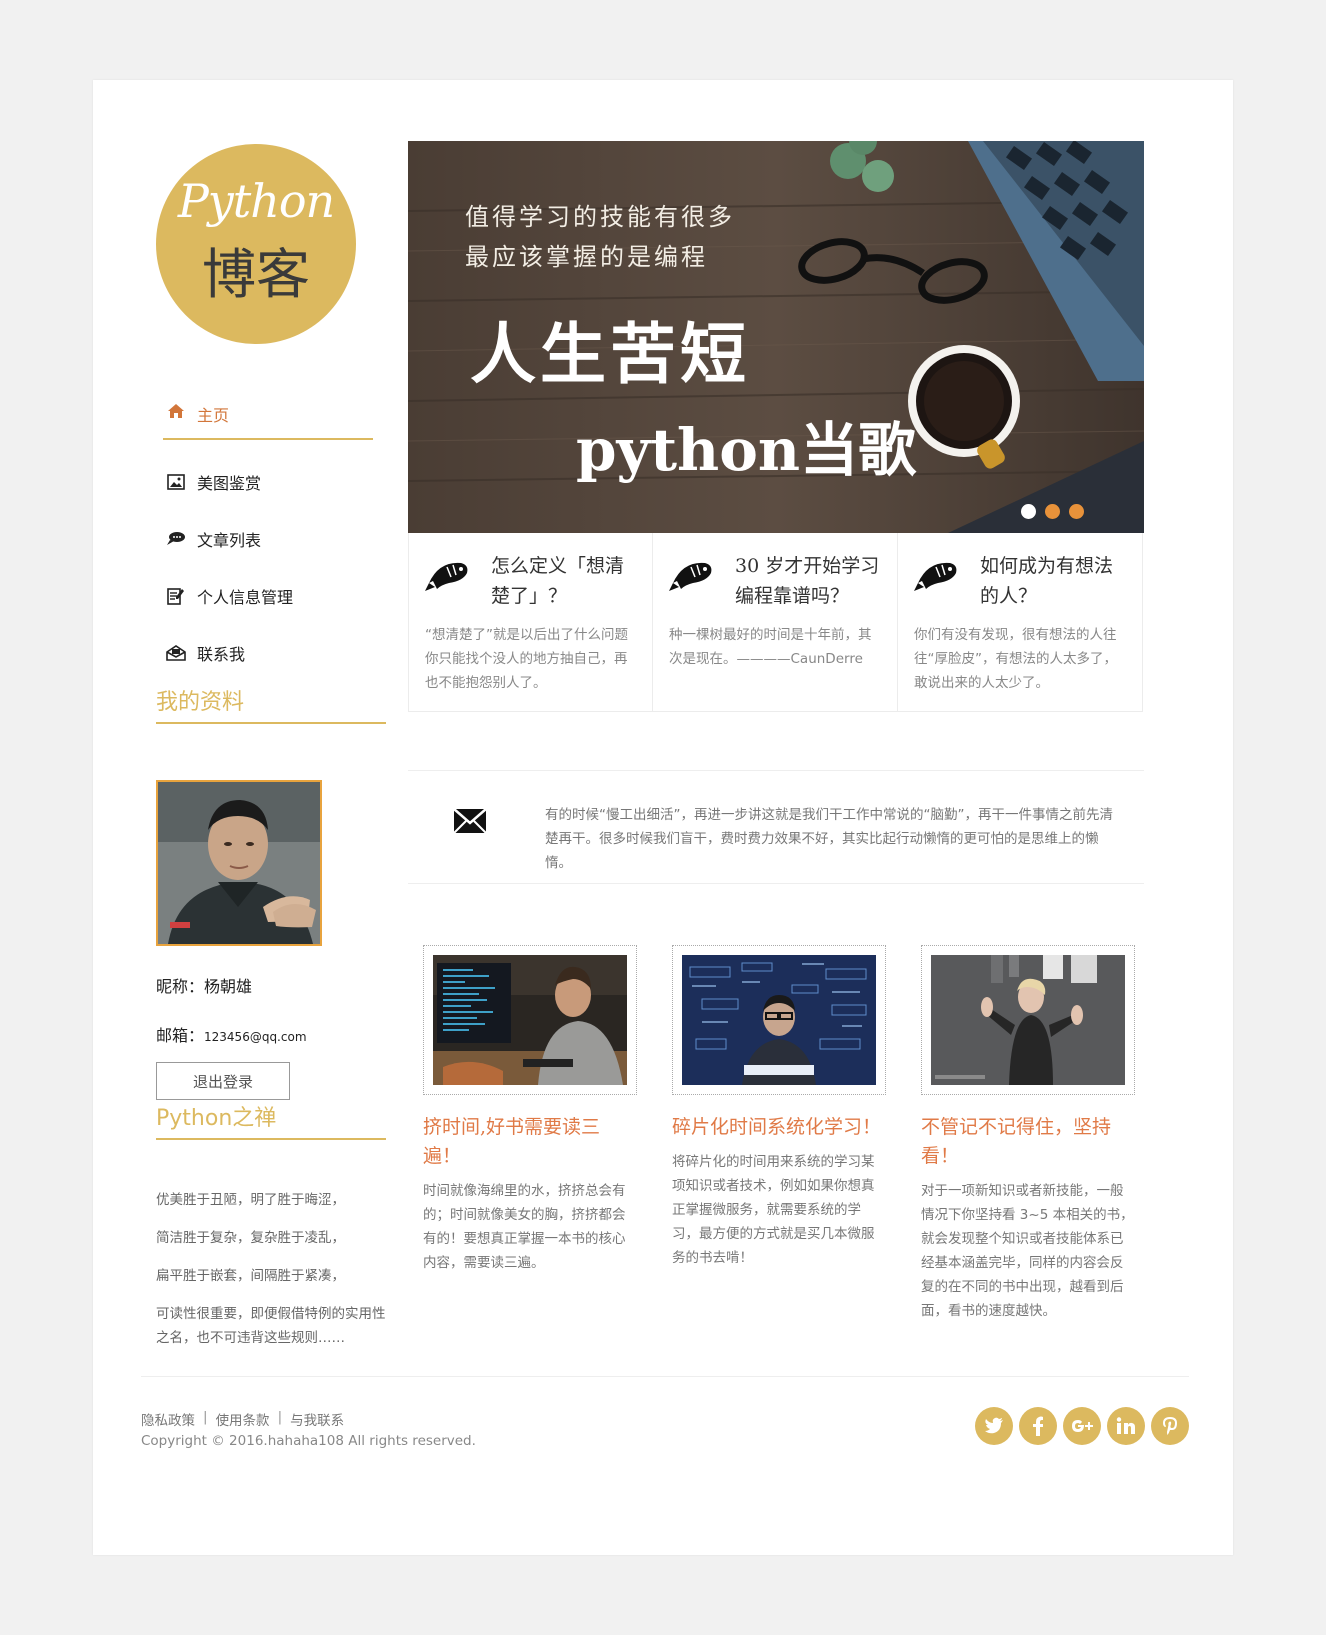  Describe the element at coordinates (250, 1200) in the screenshot. I see `zen-line: 优美胜于丑陋，明了胜于晦涩，` at that location.